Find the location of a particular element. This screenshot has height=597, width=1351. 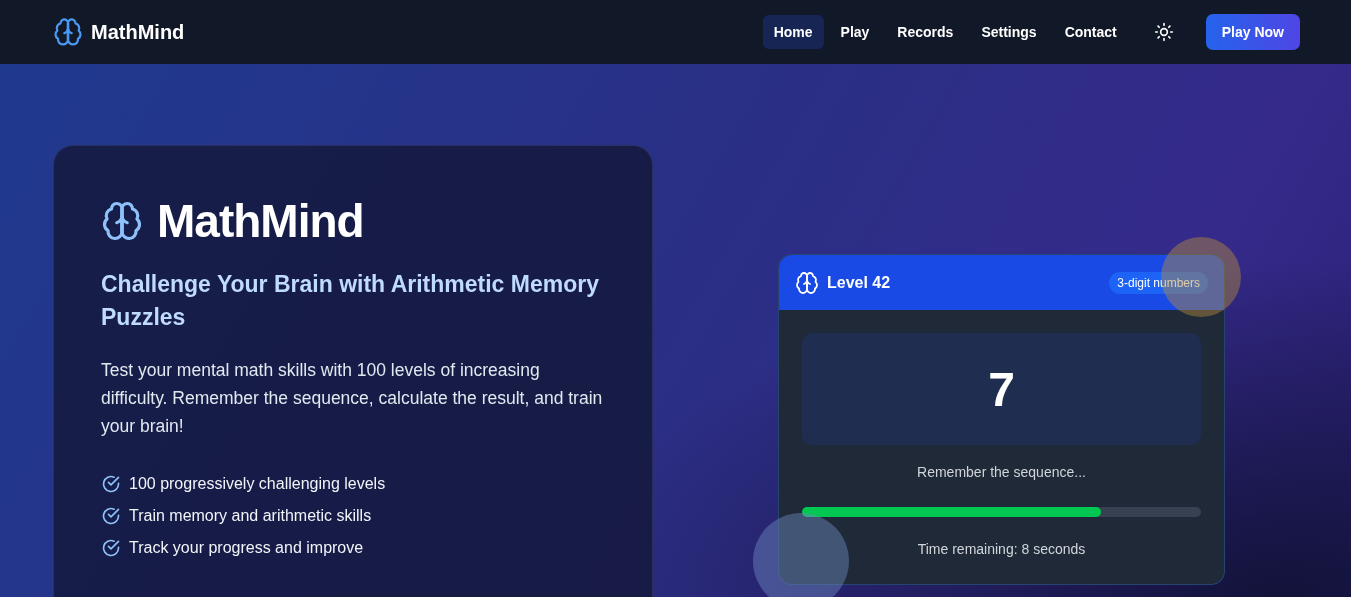

nav-link: Contact is located at coordinates (1090, 32).